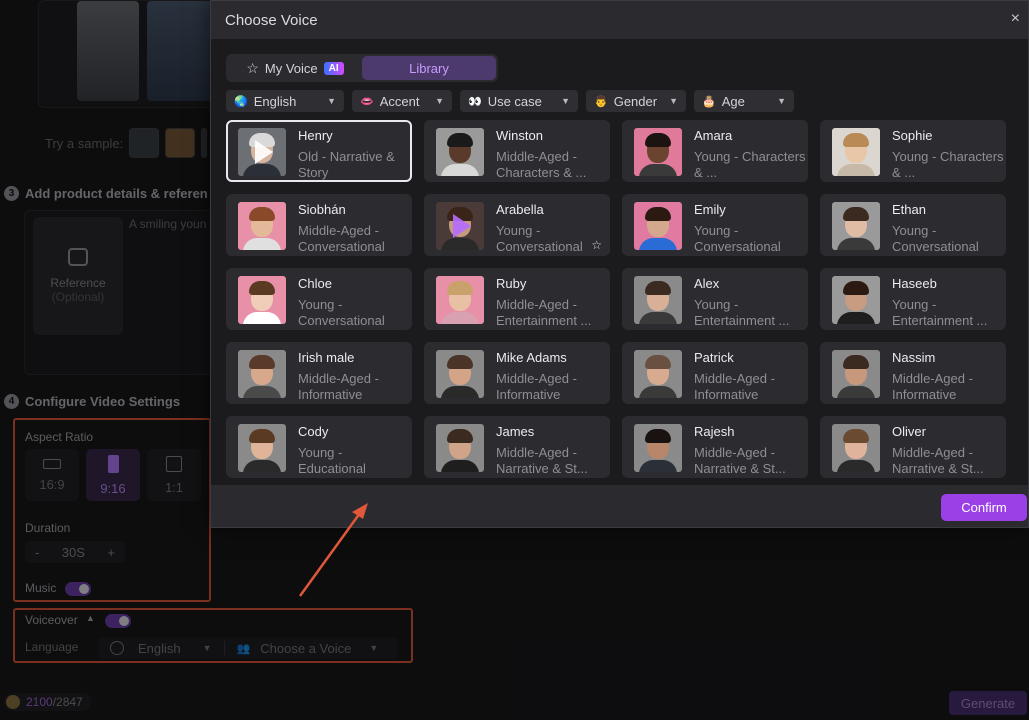 The height and width of the screenshot is (720, 1029). What do you see at coordinates (914, 283) in the screenshot?
I see `voice-name: Haseeb` at bounding box center [914, 283].